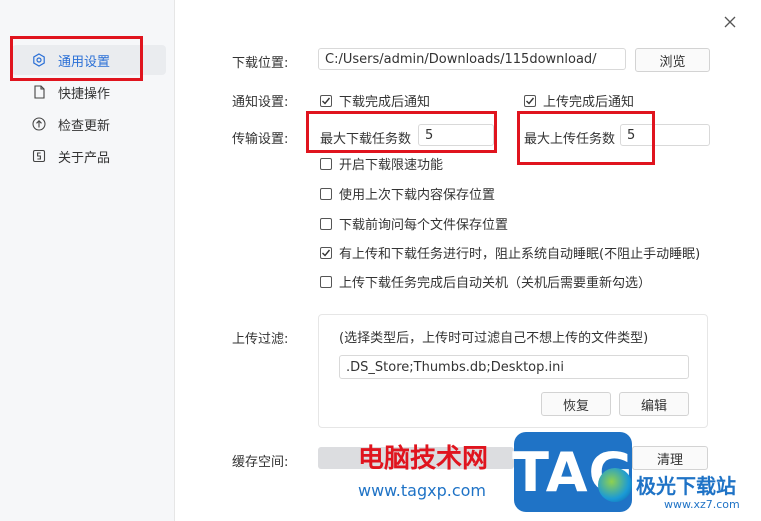 The height and width of the screenshot is (521, 761). I want to click on use-last-save-location-checkbox: 使用上次下载内容保存位置, so click(407, 193).